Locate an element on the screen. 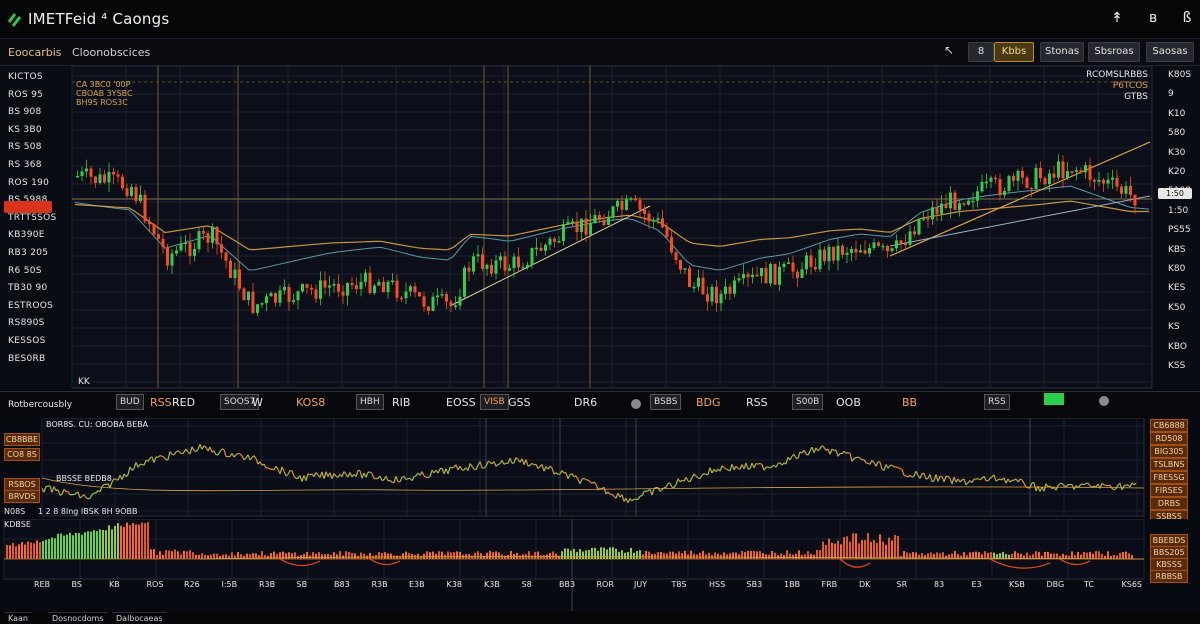 The width and height of the screenshot is (1200, 624). time-axis-label: KSB is located at coordinates (1017, 584).